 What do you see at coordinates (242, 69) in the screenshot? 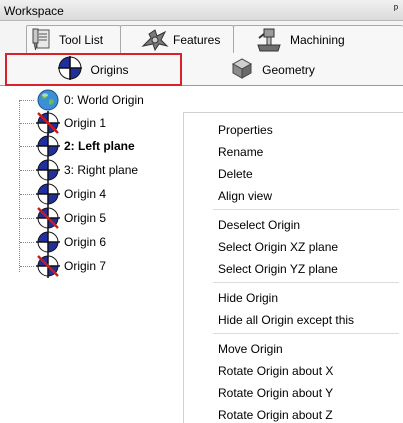
I see `geometry-icon` at bounding box center [242, 69].